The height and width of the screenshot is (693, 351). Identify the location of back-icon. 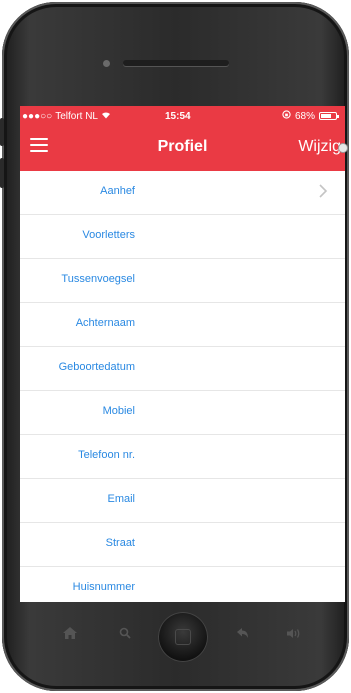
(242, 633).